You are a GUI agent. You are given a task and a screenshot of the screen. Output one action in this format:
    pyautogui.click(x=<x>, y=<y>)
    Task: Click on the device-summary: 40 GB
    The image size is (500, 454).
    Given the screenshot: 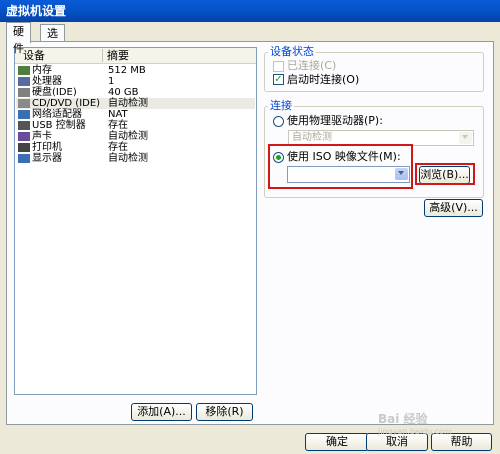 What is the action you would take?
    pyautogui.click(x=123, y=92)
    